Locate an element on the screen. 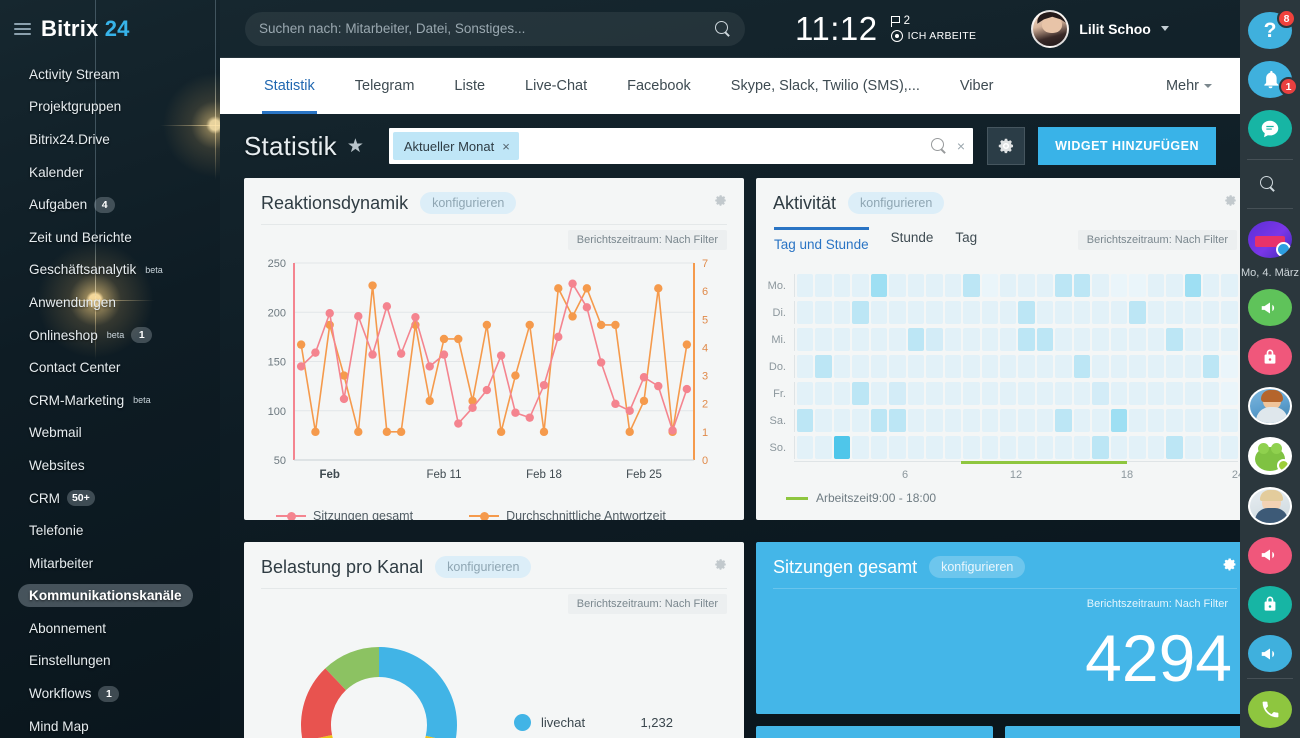  close-icon: × is located at coordinates (506, 146).